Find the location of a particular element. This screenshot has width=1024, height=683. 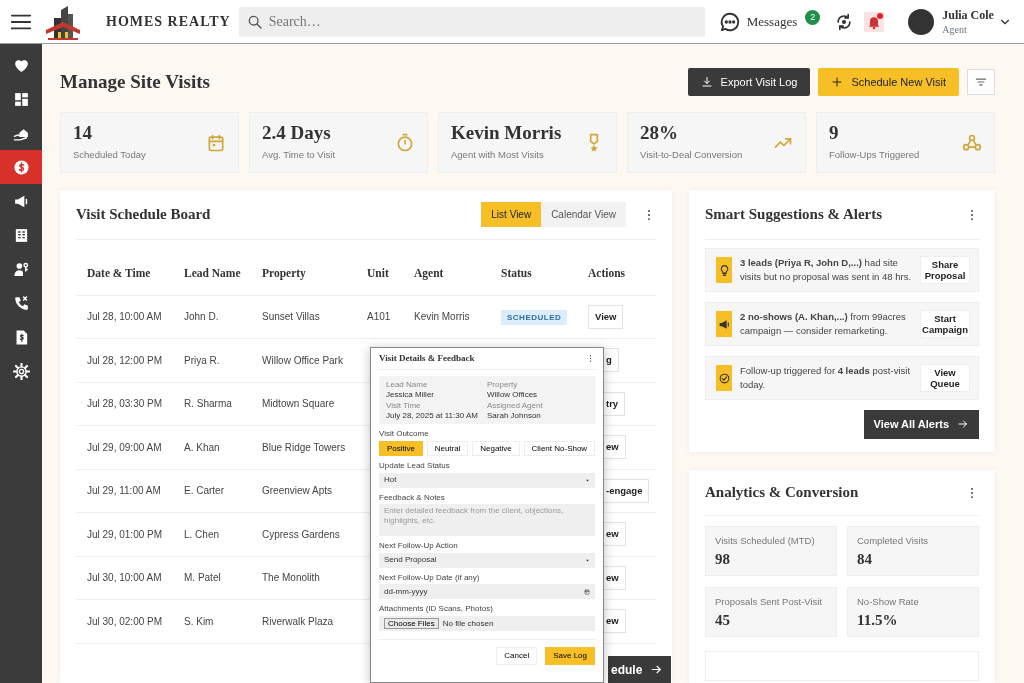

date-value: dd-mm-yyyy is located at coordinates (406, 592).